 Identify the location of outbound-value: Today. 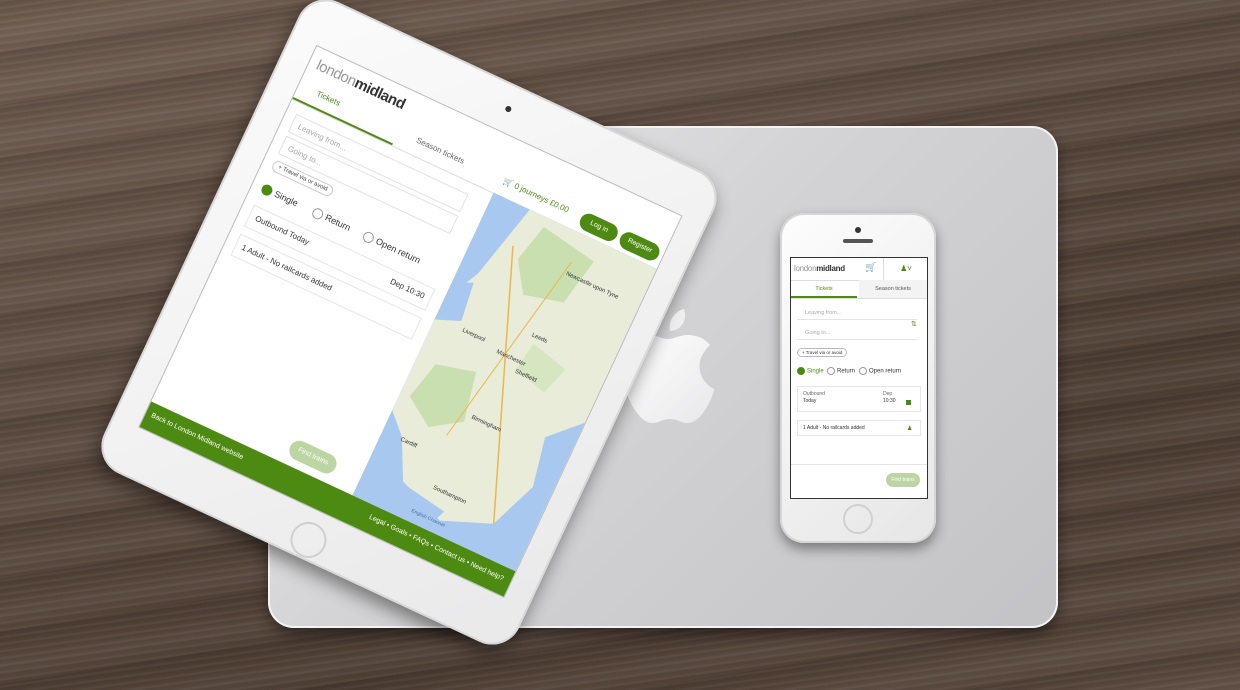
(810, 401).